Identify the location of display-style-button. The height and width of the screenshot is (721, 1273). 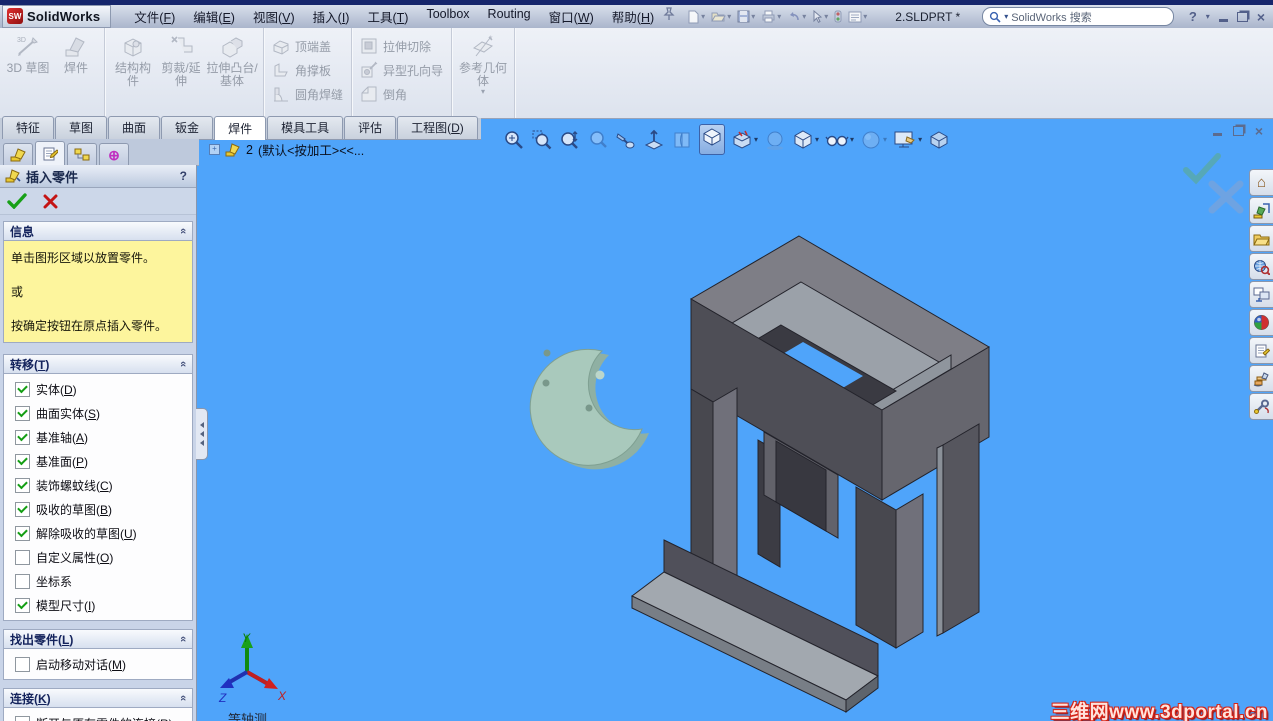
(712, 139).